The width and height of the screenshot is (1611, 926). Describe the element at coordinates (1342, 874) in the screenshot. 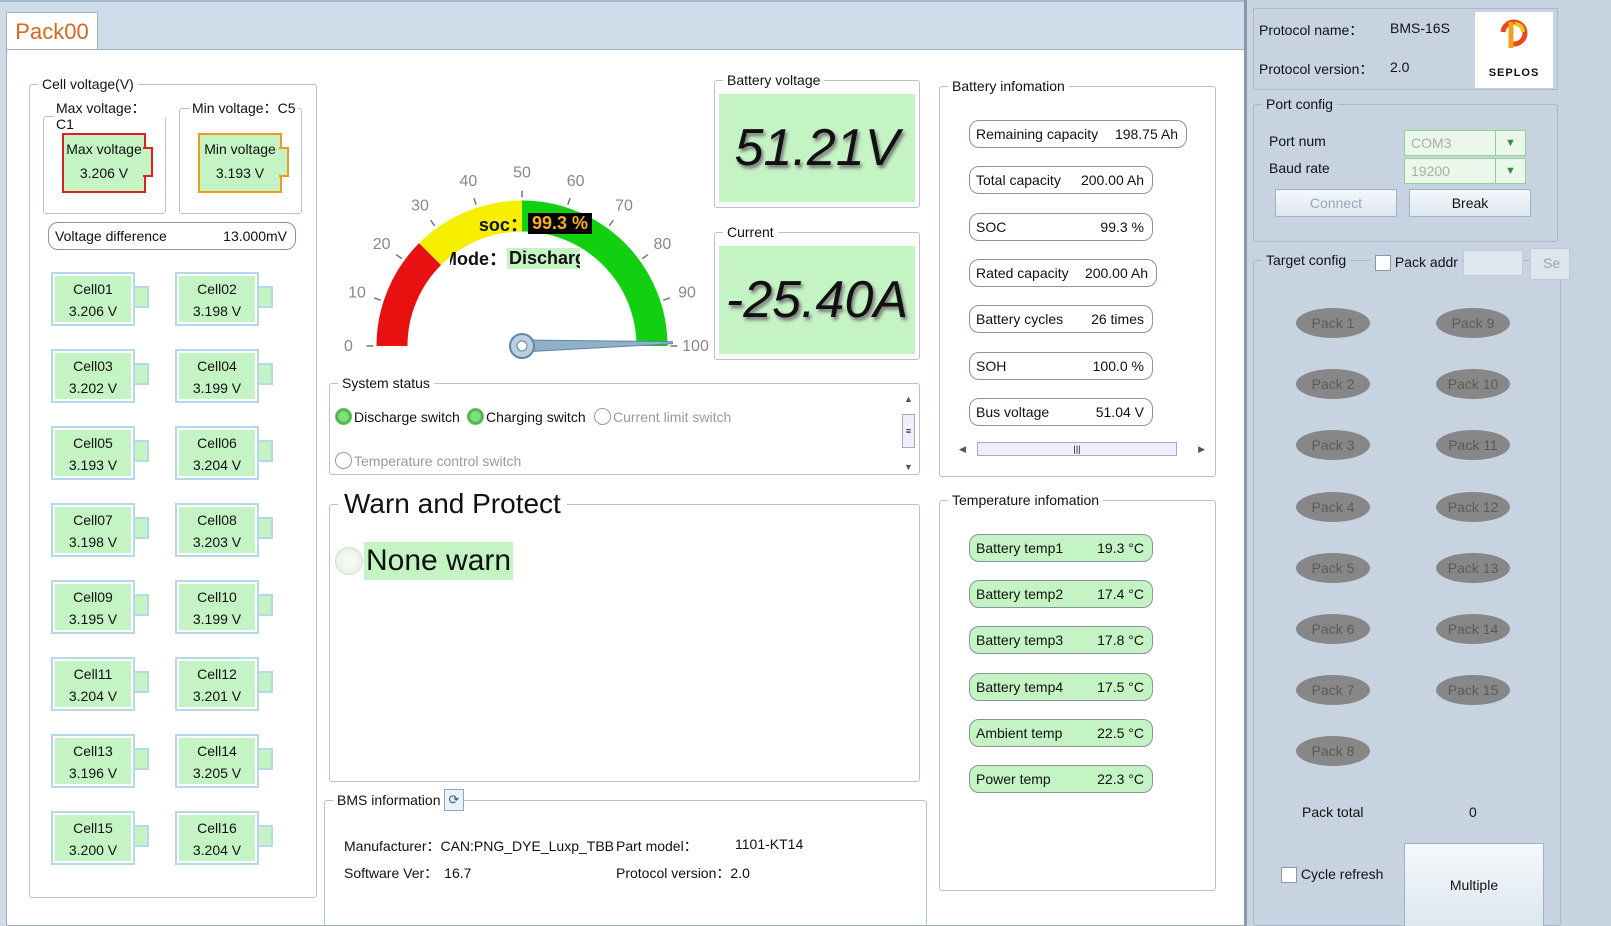

I see `cycle-refresh-label: Cycle refresh` at that location.